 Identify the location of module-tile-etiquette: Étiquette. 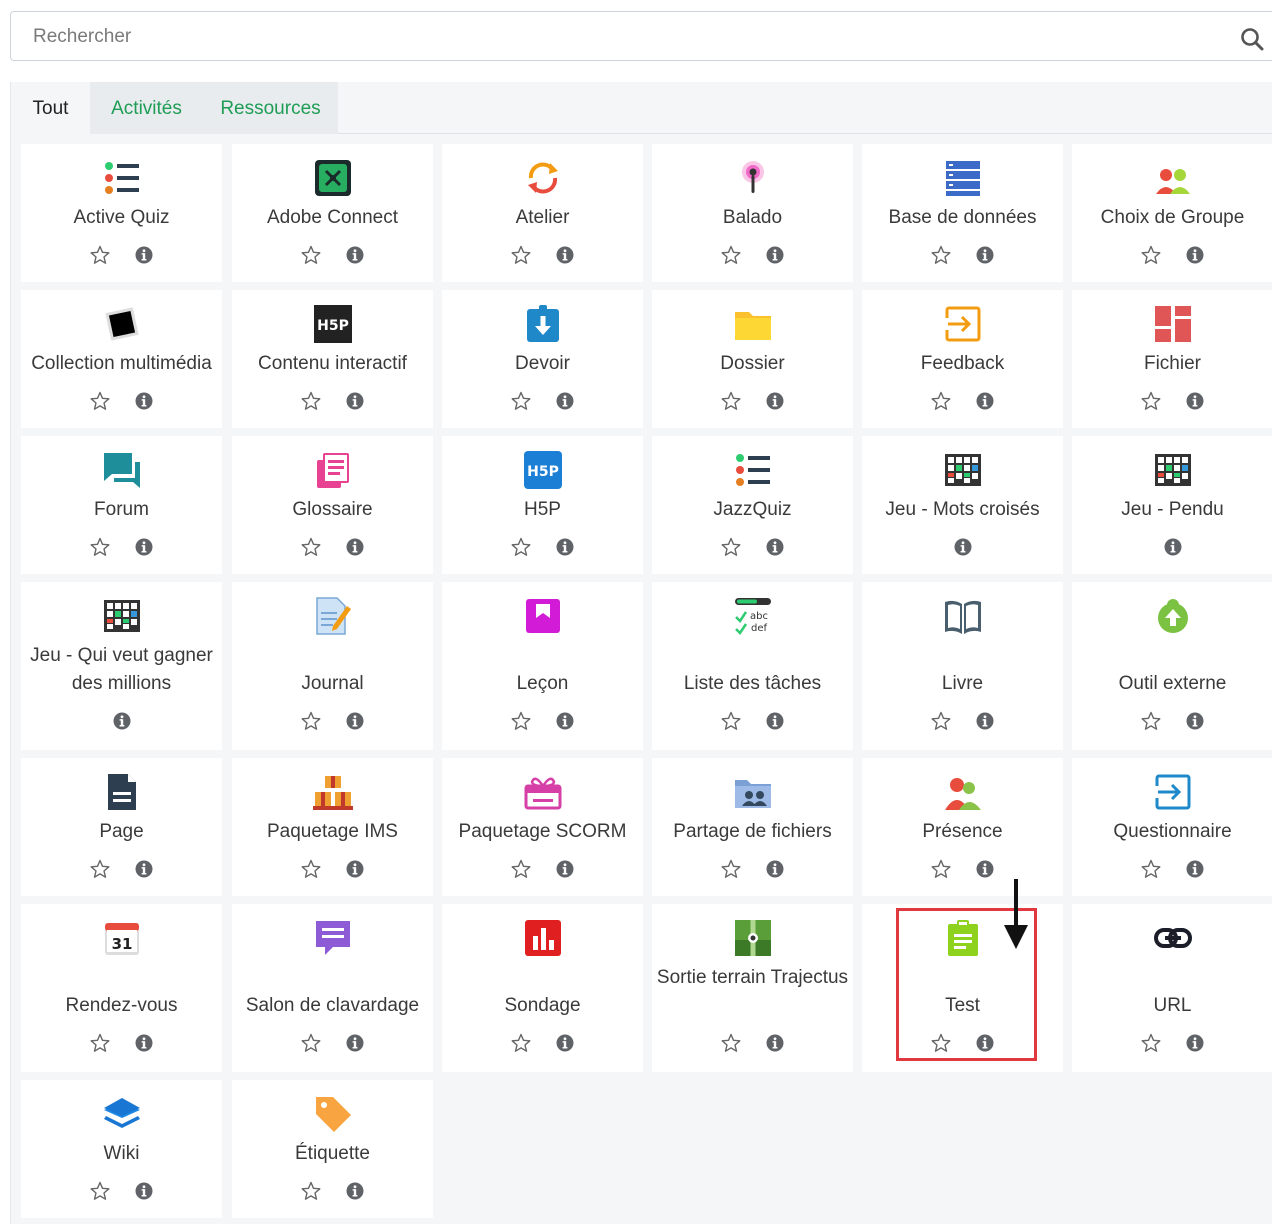
(332, 1149).